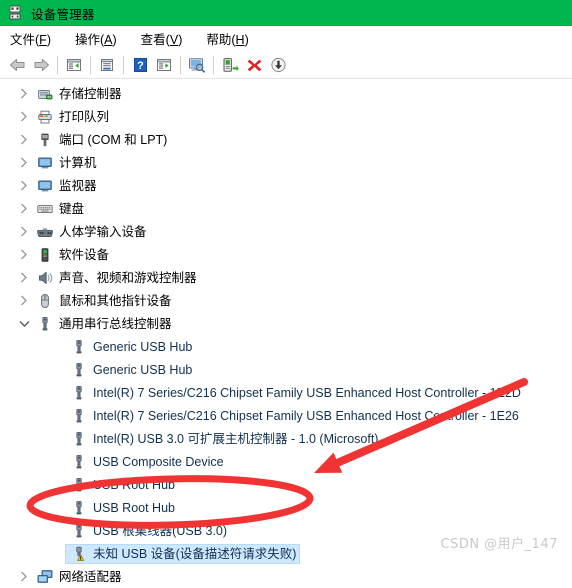 The image size is (572, 588). I want to click on tree-node-human-interface-devices: 人体学输入设备, so click(286, 231).